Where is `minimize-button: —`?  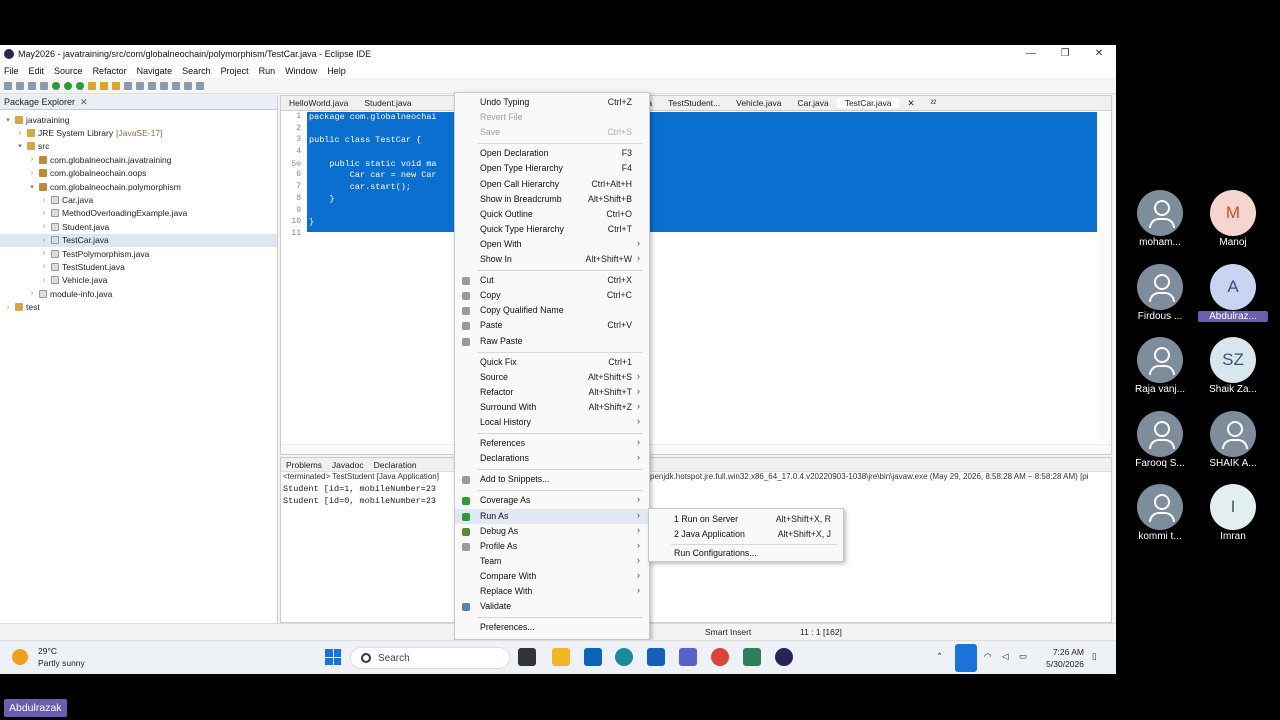 minimize-button: — is located at coordinates (1031, 54).